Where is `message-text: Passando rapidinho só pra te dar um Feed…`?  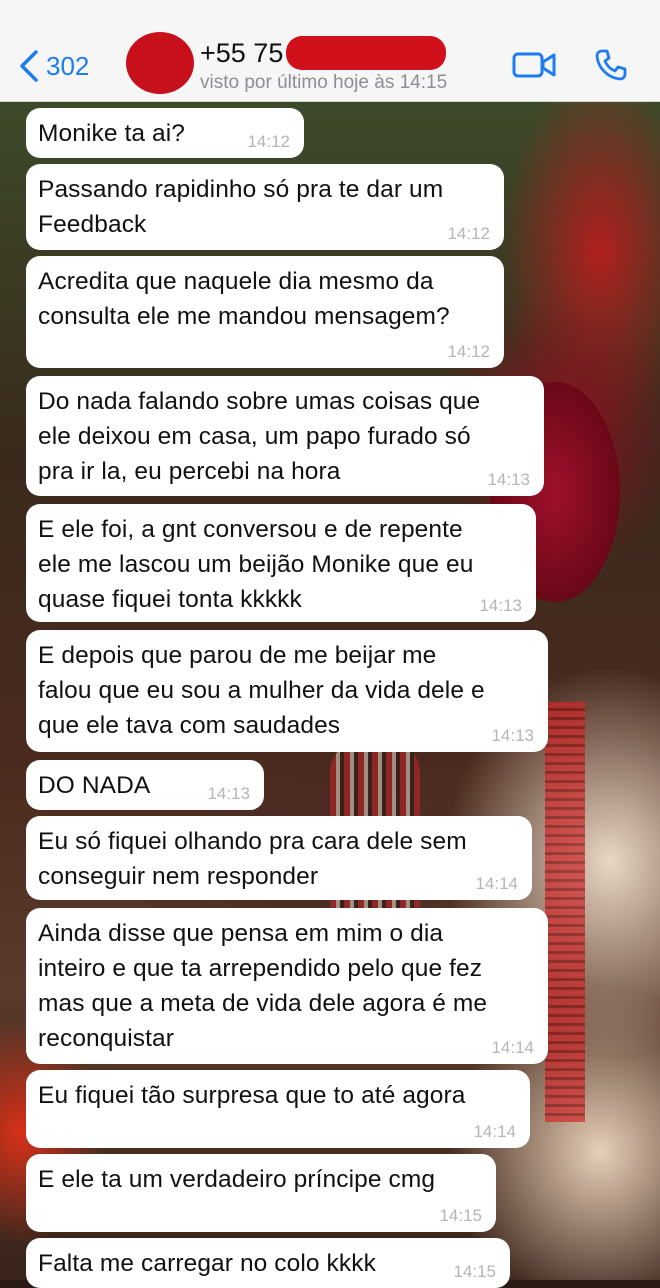 message-text: Passando rapidinho só pra te dar um Feed… is located at coordinates (241, 207).